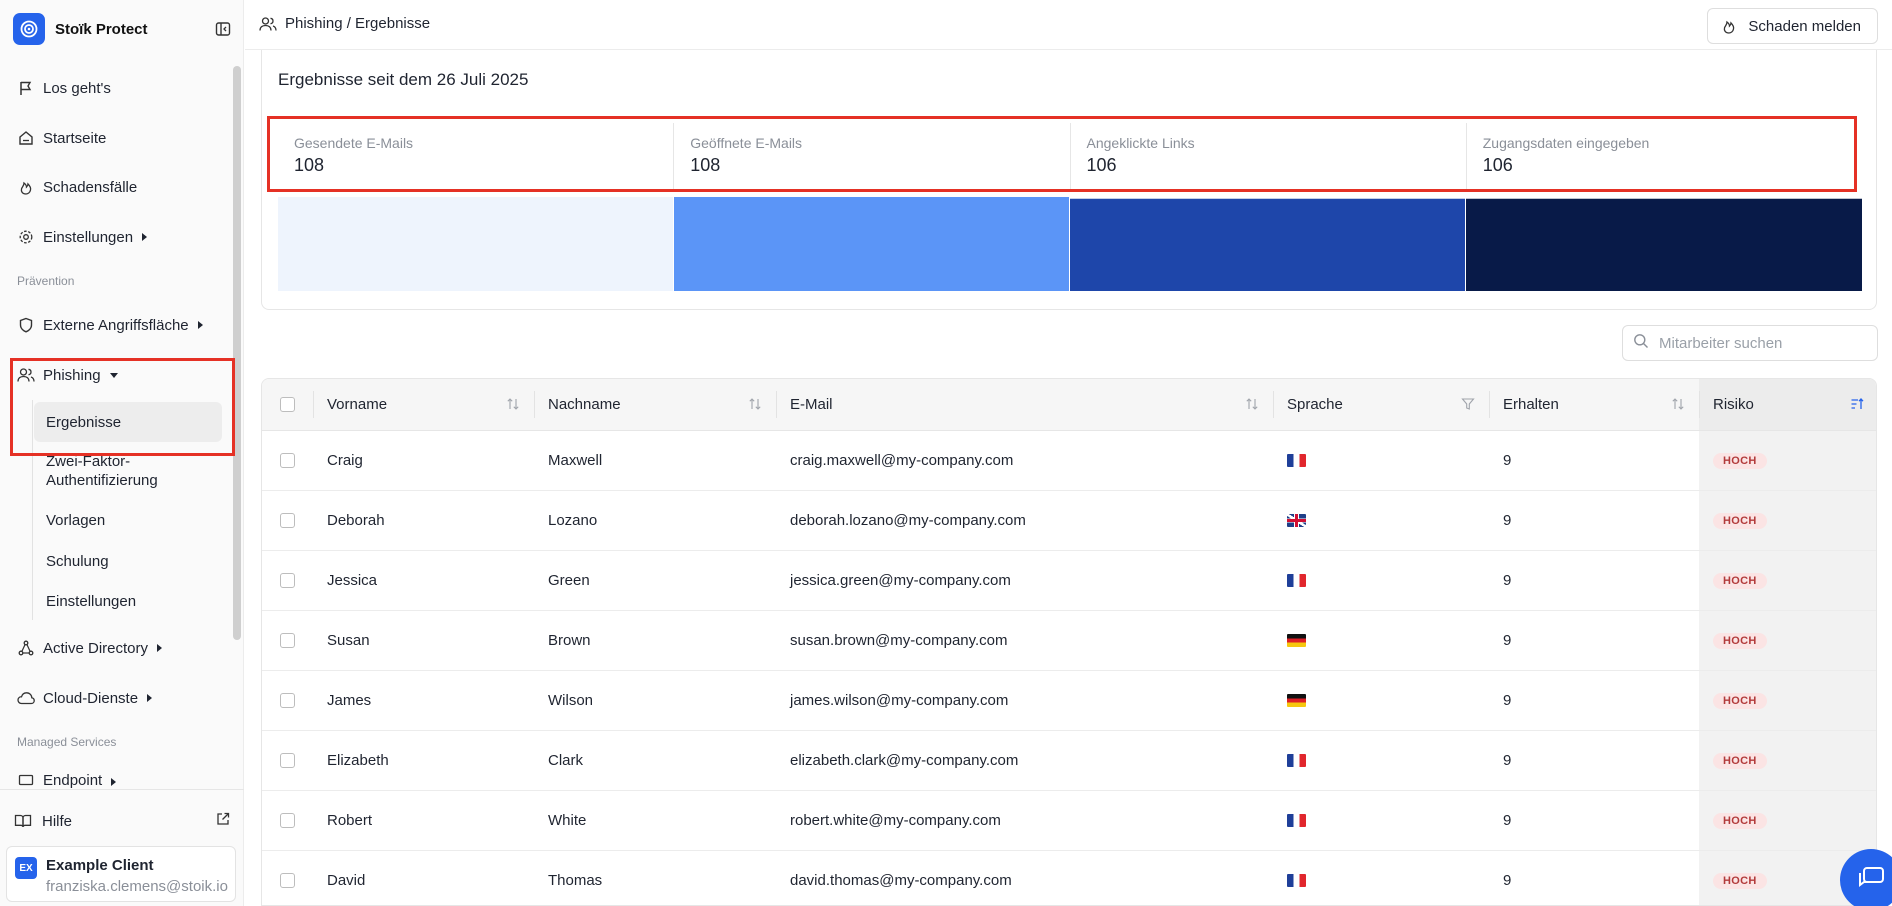 This screenshot has height=906, width=1892. I want to click on column-header-language: Sprache, so click(1381, 405).